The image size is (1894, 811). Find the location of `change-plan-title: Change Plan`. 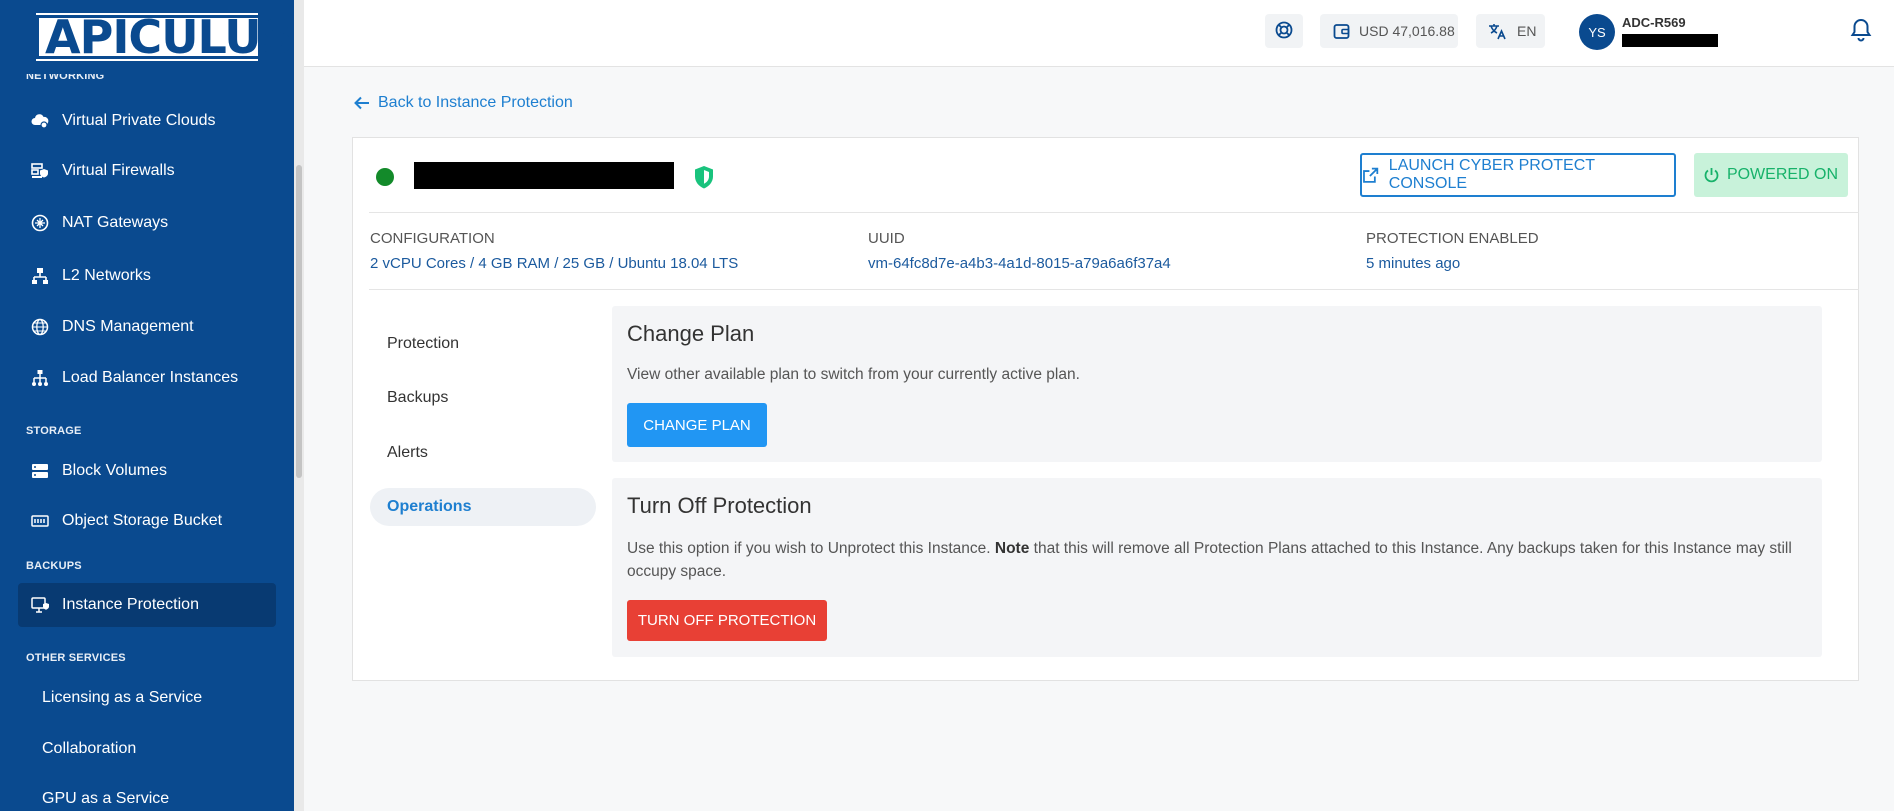

change-plan-title: Change Plan is located at coordinates (691, 333).